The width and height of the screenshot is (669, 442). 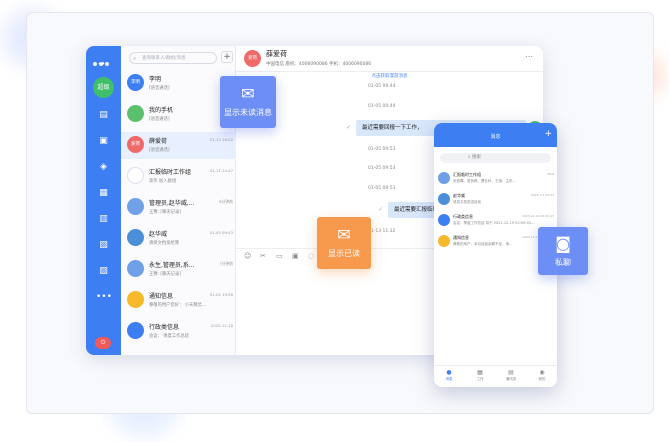 I want to click on emoji-icon: ☺, so click(x=247, y=256).